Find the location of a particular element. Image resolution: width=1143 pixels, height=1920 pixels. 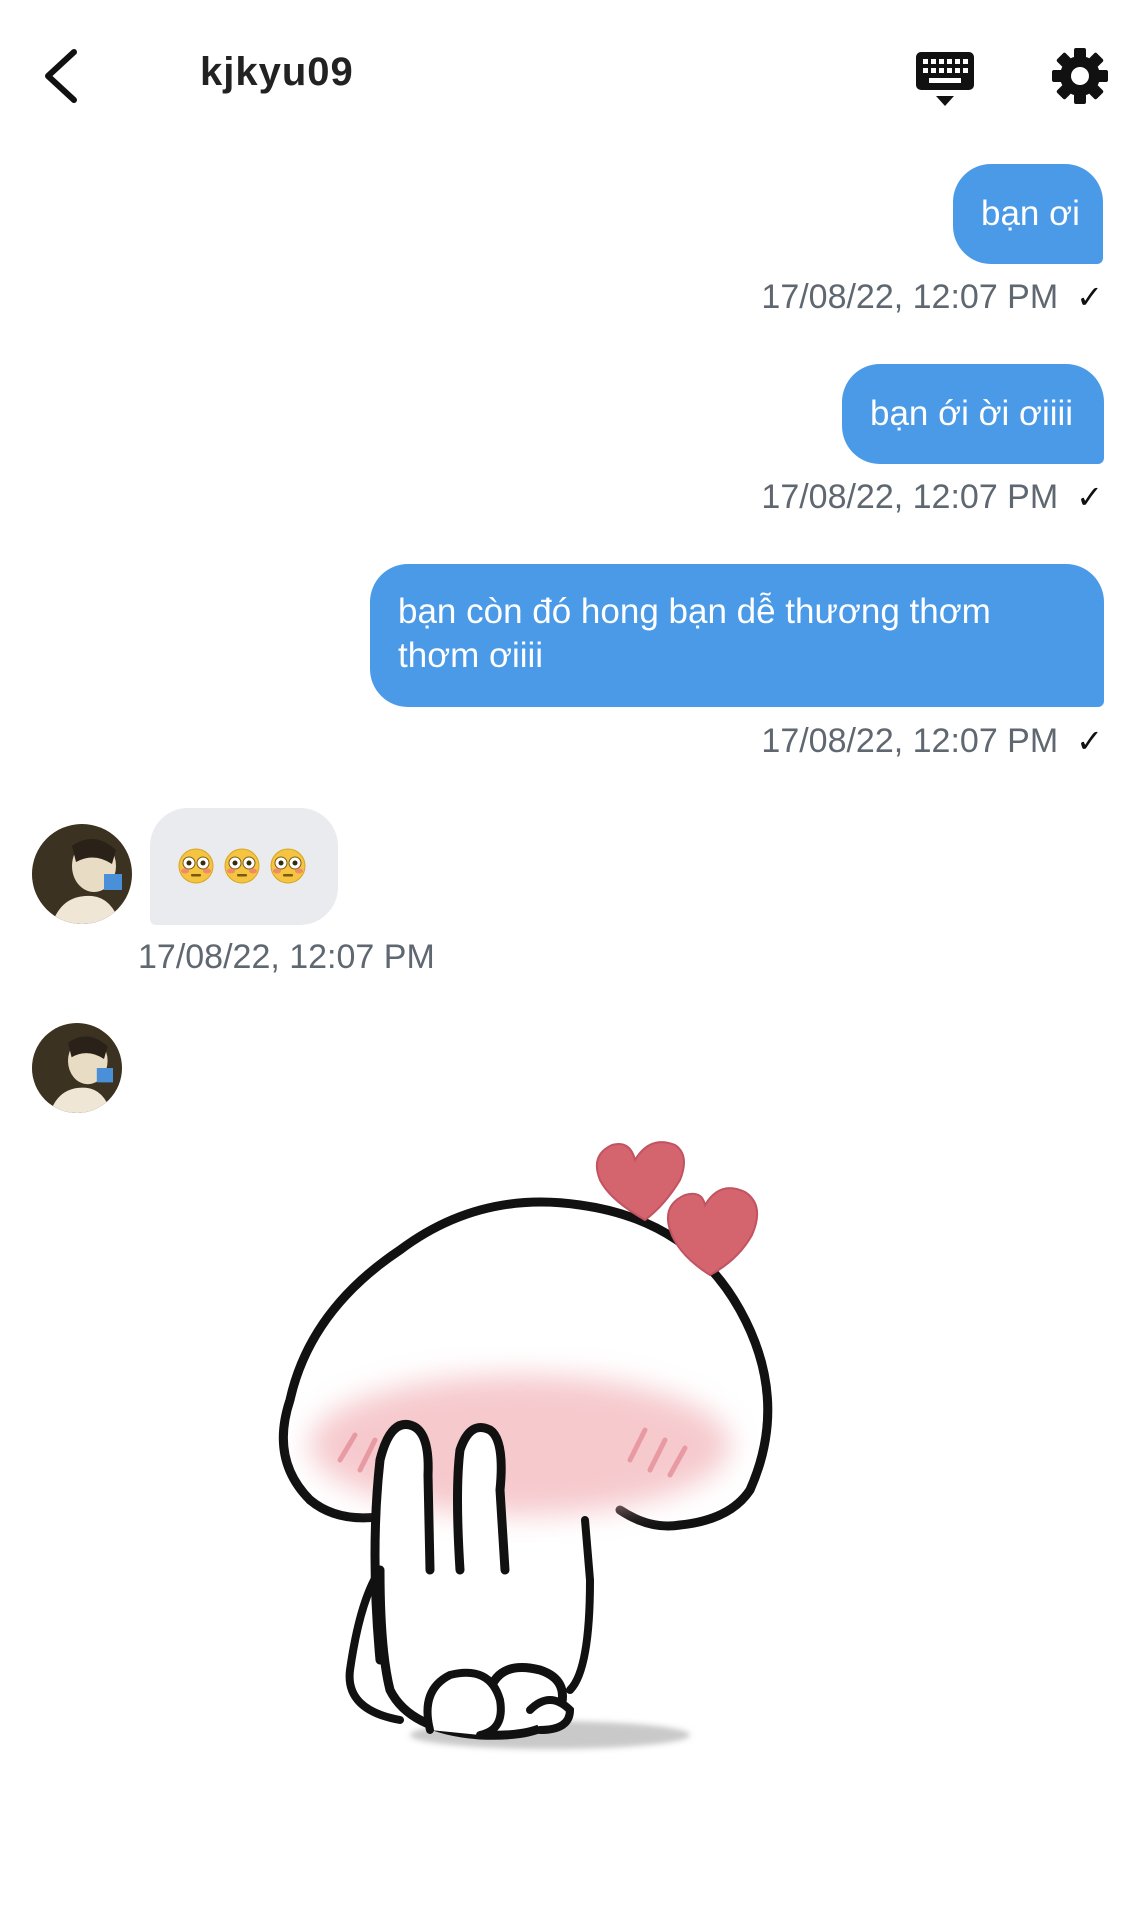

message-text: bạn ơi is located at coordinates (1030, 213).